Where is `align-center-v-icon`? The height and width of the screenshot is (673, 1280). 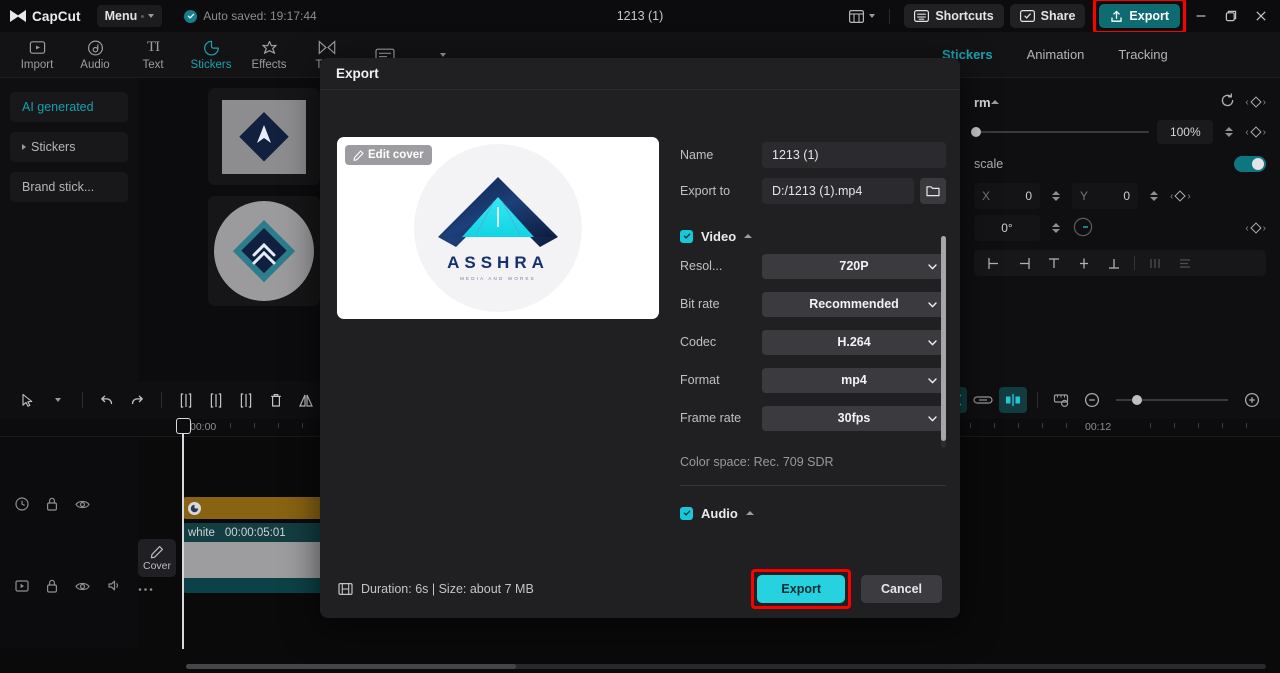 align-center-v-icon is located at coordinates (1084, 263).